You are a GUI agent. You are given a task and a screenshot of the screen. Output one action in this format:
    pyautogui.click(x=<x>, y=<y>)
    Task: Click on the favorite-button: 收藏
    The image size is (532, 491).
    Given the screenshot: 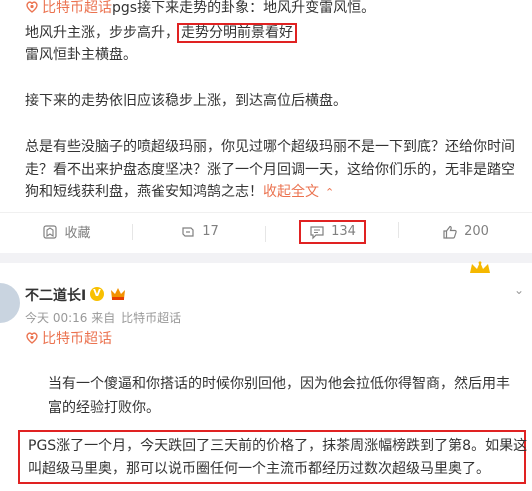 What is the action you would take?
    pyautogui.click(x=66, y=231)
    